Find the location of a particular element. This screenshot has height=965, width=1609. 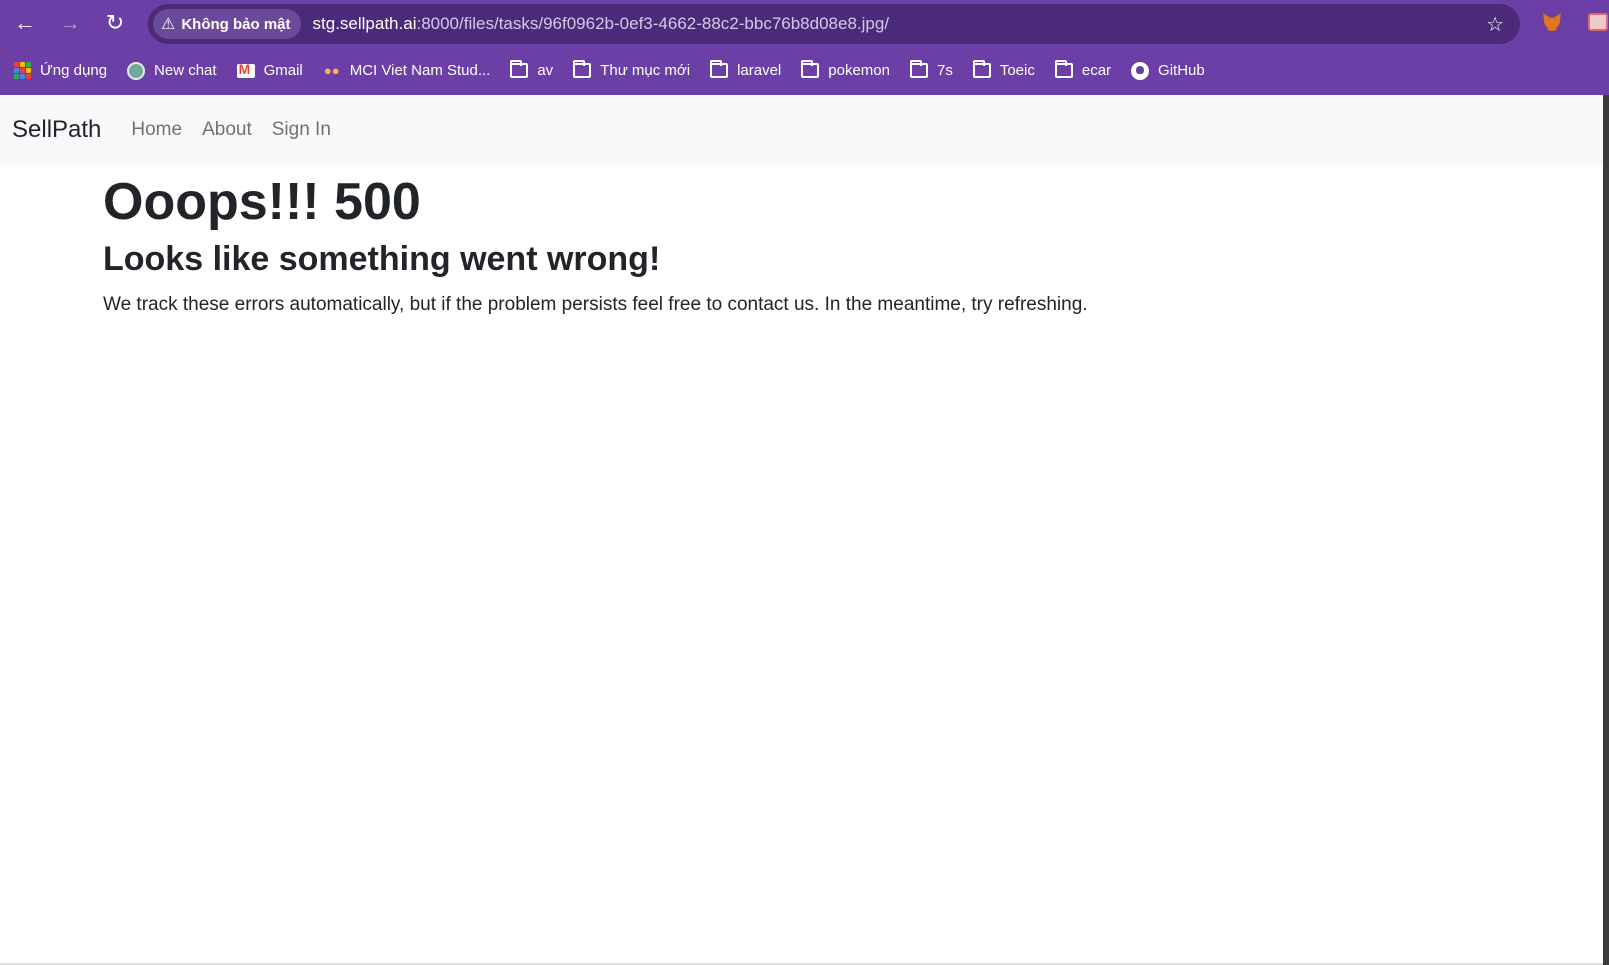

reload-icon: ↻ is located at coordinates (115, 22).